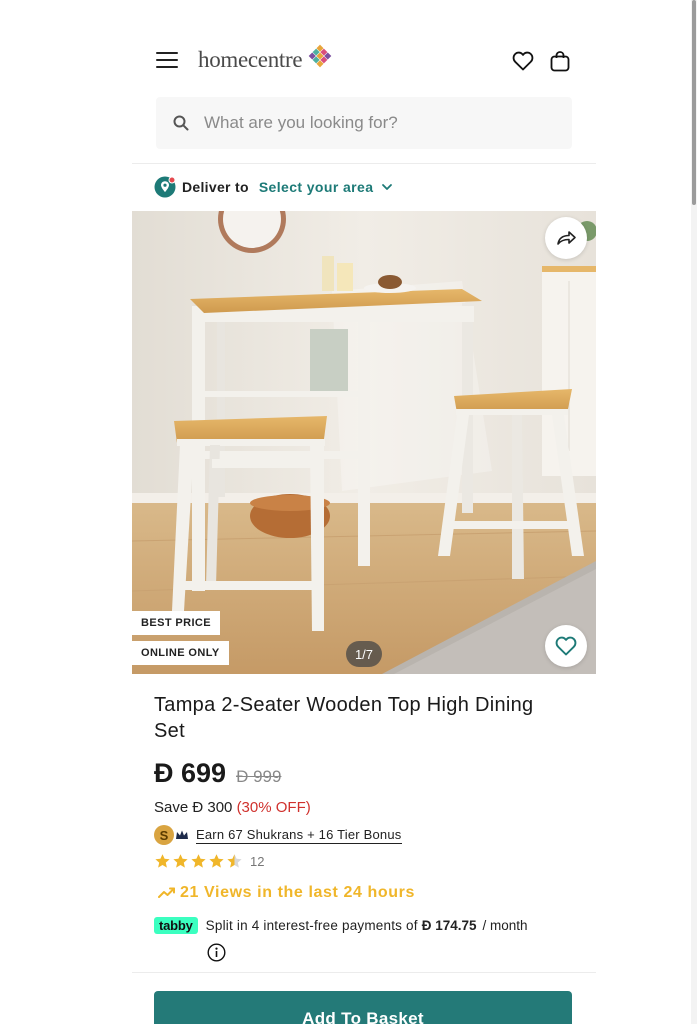  What do you see at coordinates (449, 925) in the screenshot?
I see `tabby-amount: Đ 174.75` at bounding box center [449, 925].